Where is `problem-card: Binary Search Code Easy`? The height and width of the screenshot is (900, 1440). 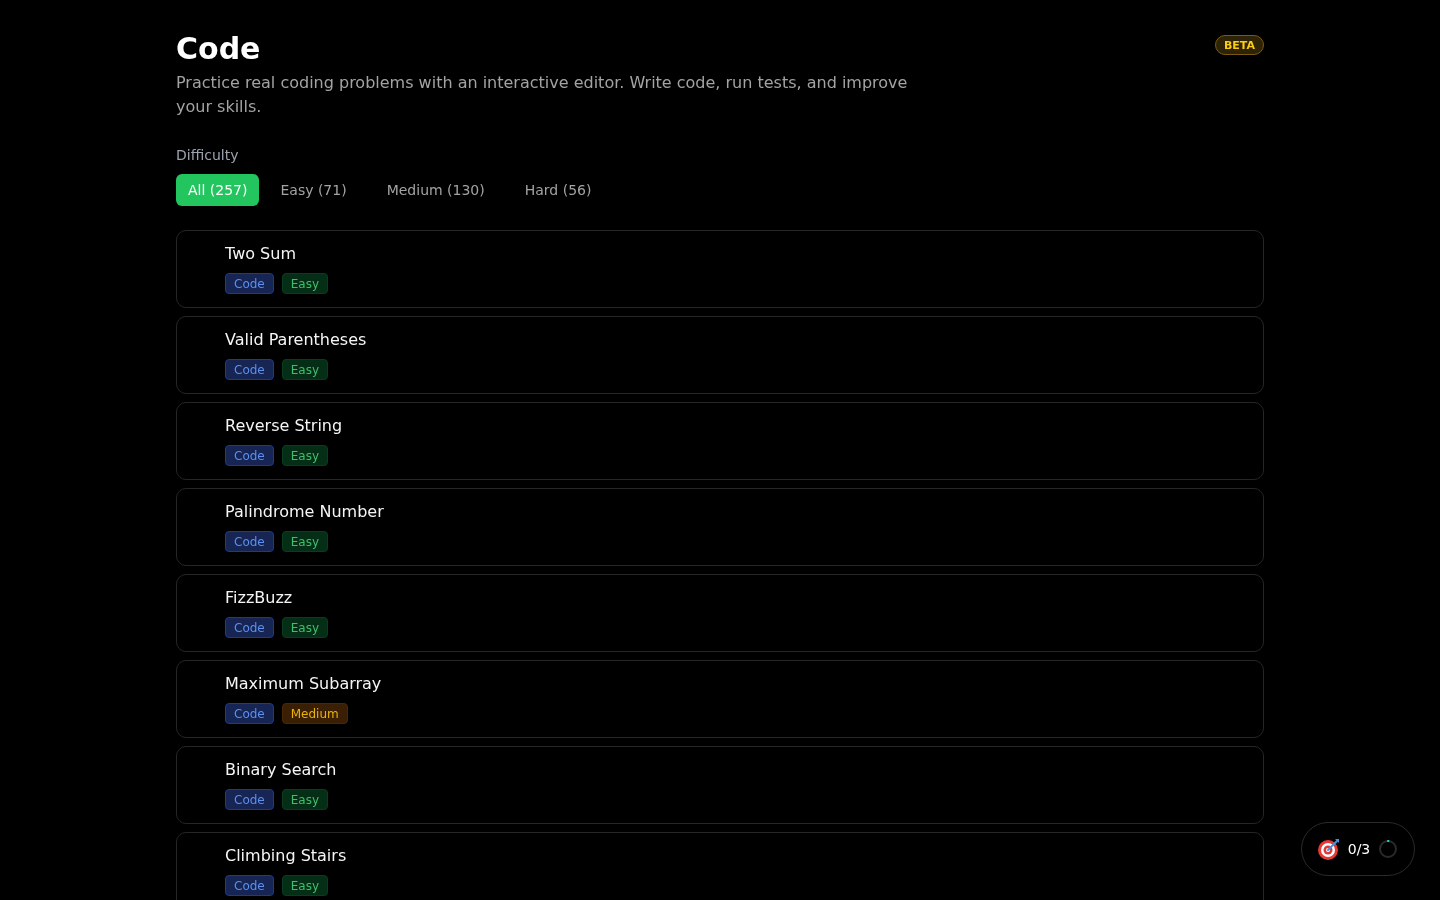
problem-card: Binary Search Code Easy is located at coordinates (720, 785).